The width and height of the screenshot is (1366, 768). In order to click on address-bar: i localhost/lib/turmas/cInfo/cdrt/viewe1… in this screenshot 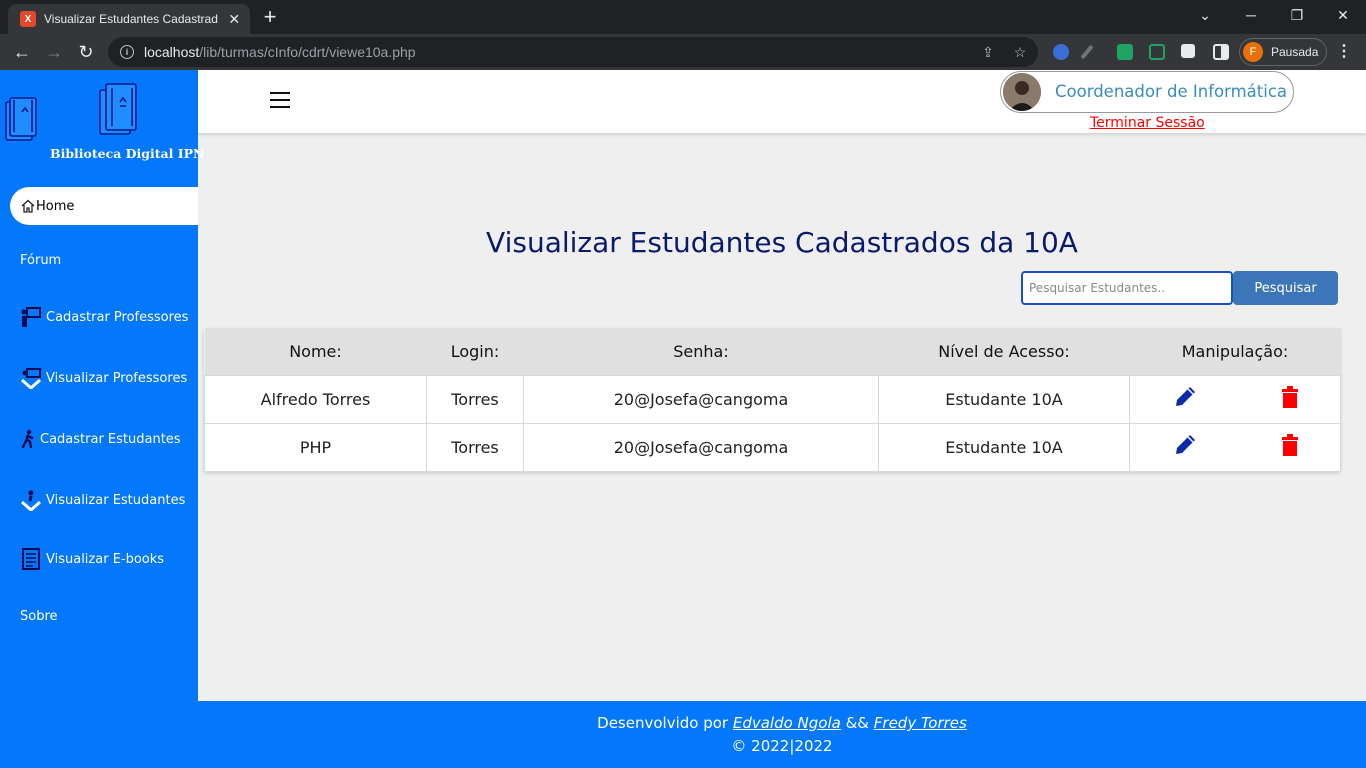, I will do `click(573, 52)`.